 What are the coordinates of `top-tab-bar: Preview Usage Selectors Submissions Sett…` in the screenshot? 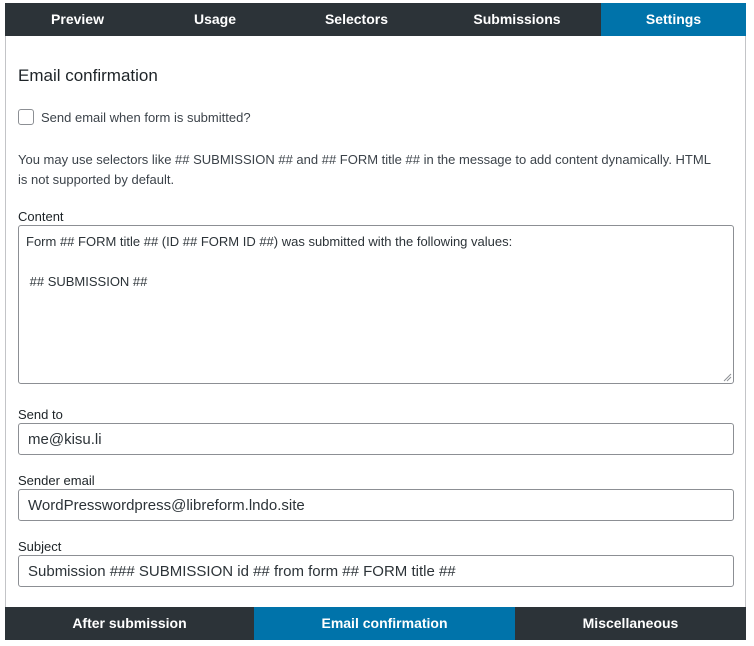 It's located at (375, 19).